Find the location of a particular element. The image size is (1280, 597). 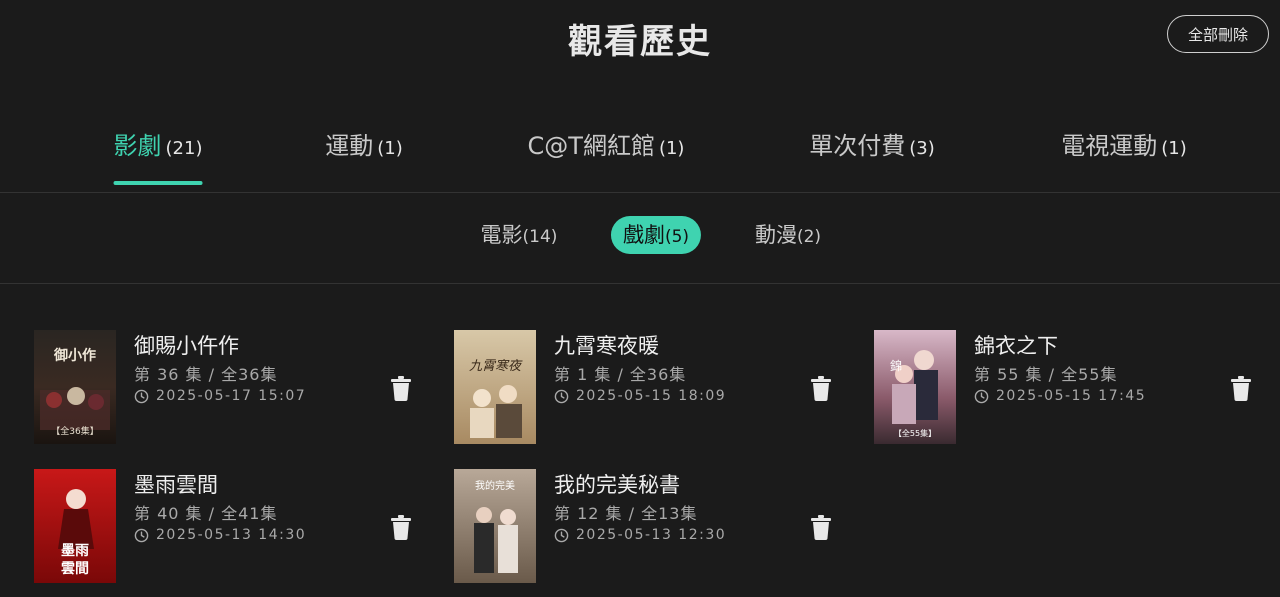

tab-sports: 運動 (1) is located at coordinates (364, 155).